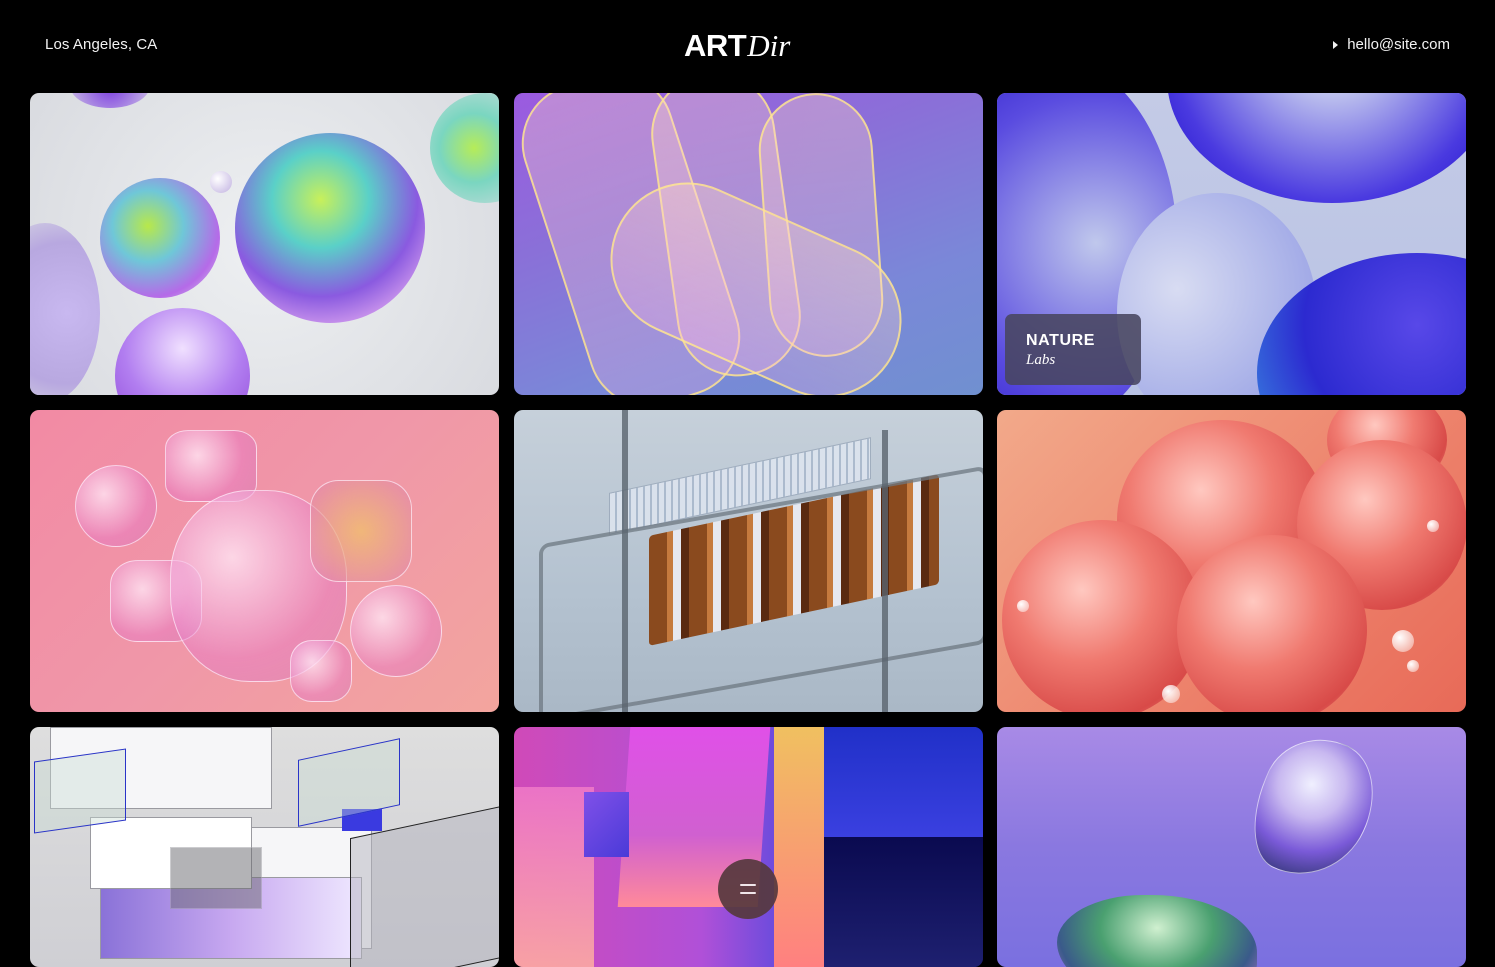 The height and width of the screenshot is (967, 1495). Describe the element at coordinates (264, 847) in the screenshot. I see `project-card-white-blocks` at that location.